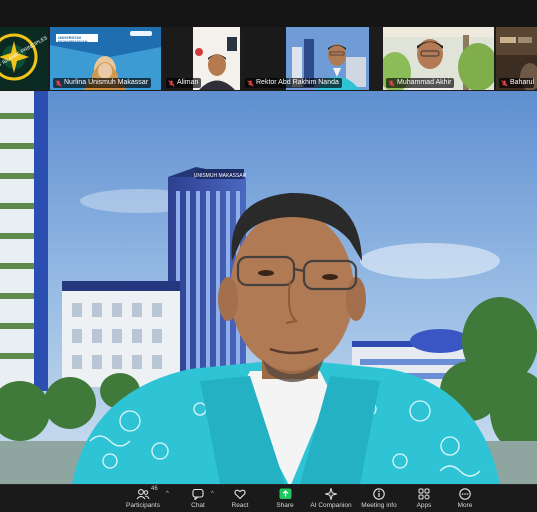 This screenshot has height=512, width=537. Describe the element at coordinates (73, 42) in the screenshot. I see `slide-header-text: UNIVERSITAS MUHAMMADIYAH MAKASSAR` at that location.